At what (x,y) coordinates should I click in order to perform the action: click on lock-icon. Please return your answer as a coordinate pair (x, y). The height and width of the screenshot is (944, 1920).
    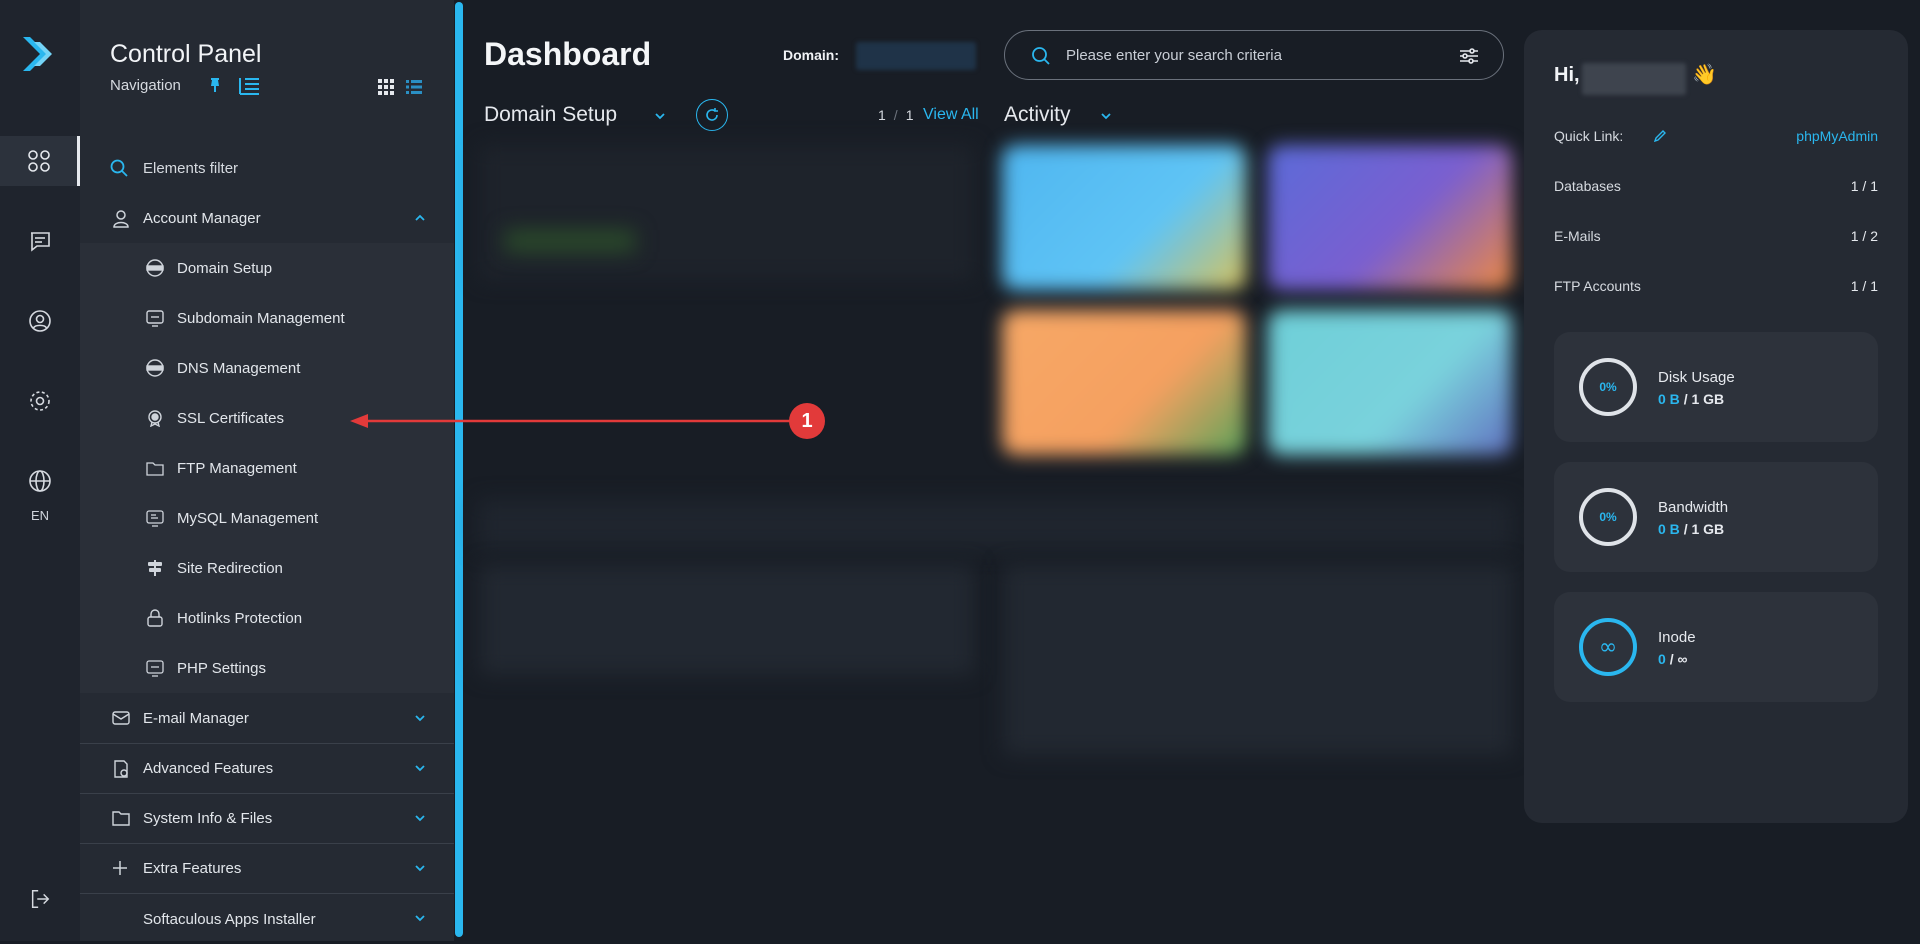
    Looking at the image, I should click on (155, 618).